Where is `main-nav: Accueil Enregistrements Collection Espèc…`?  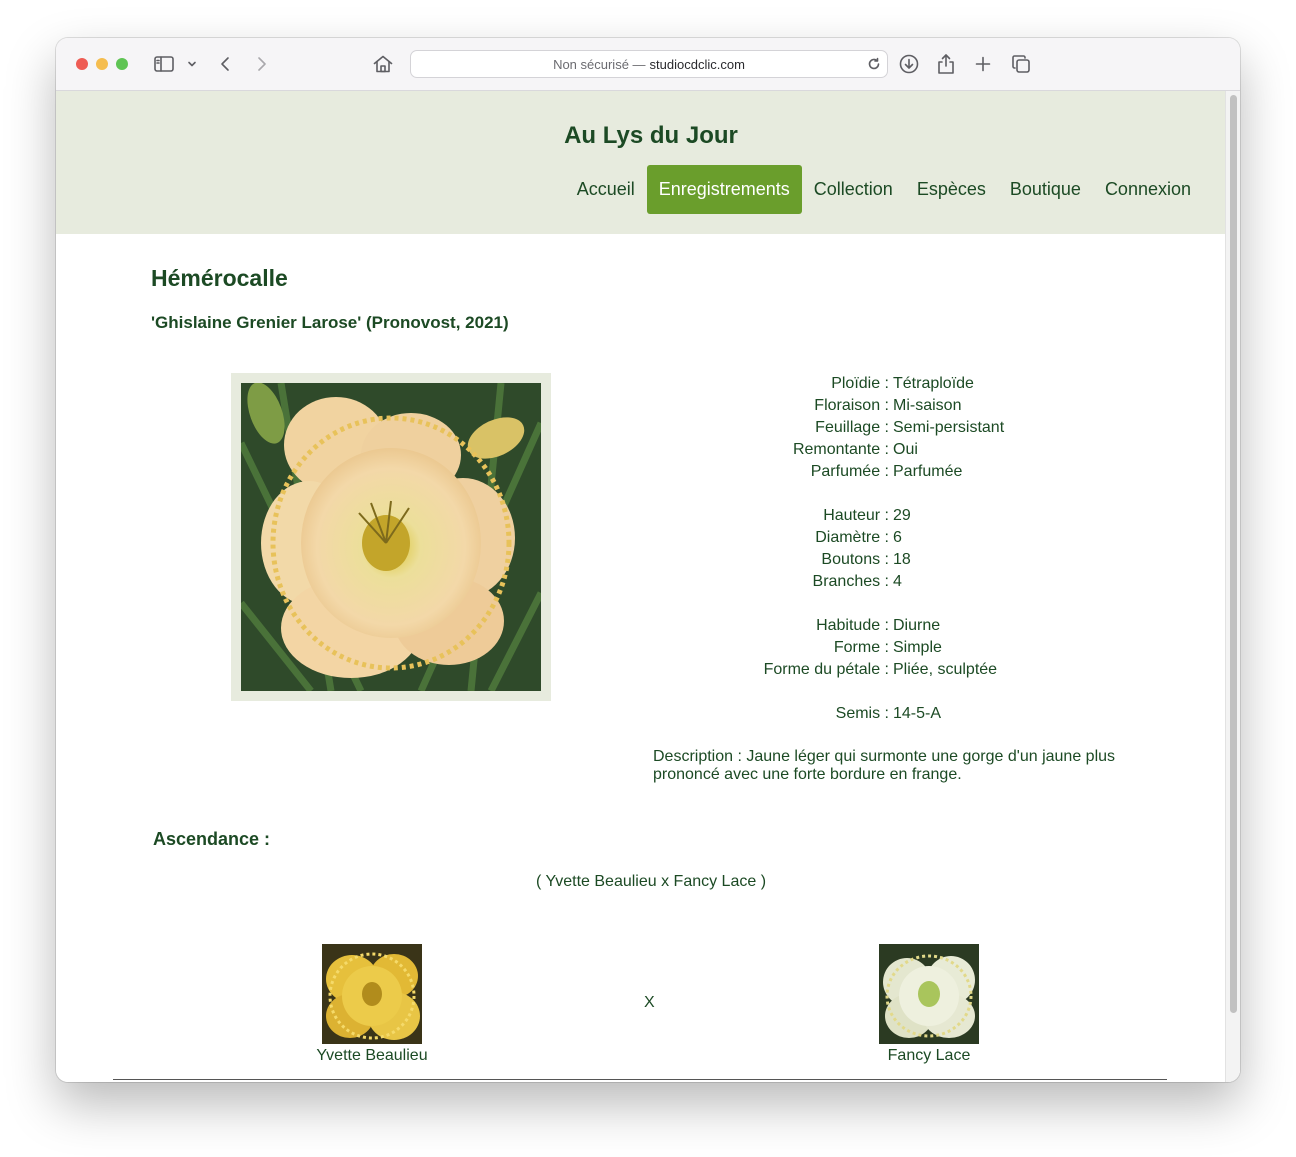
main-nav: Accueil Enregistrements Collection Espèc… is located at coordinates (884, 189).